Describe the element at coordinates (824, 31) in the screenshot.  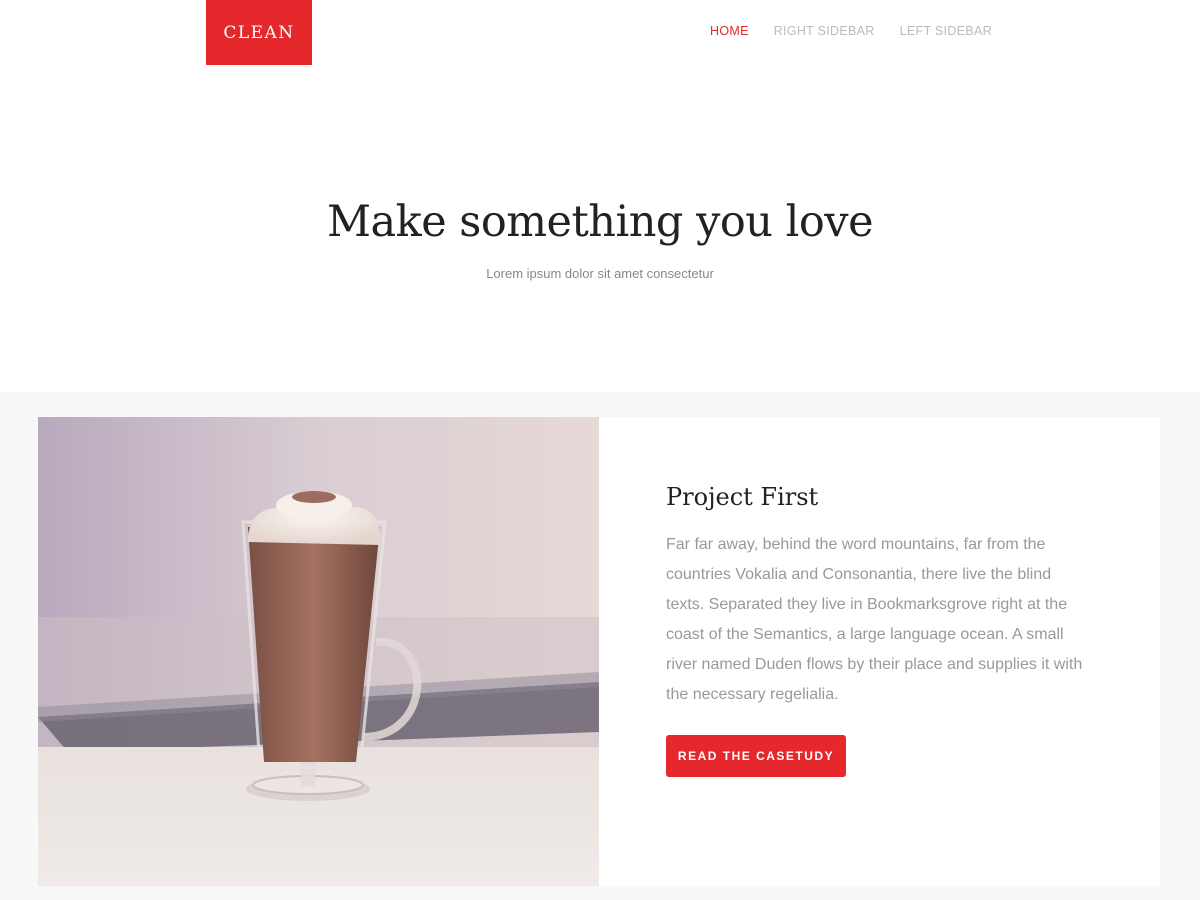
I see `nav-item-right-sidebar: RIGHT SIDEBAR` at that location.